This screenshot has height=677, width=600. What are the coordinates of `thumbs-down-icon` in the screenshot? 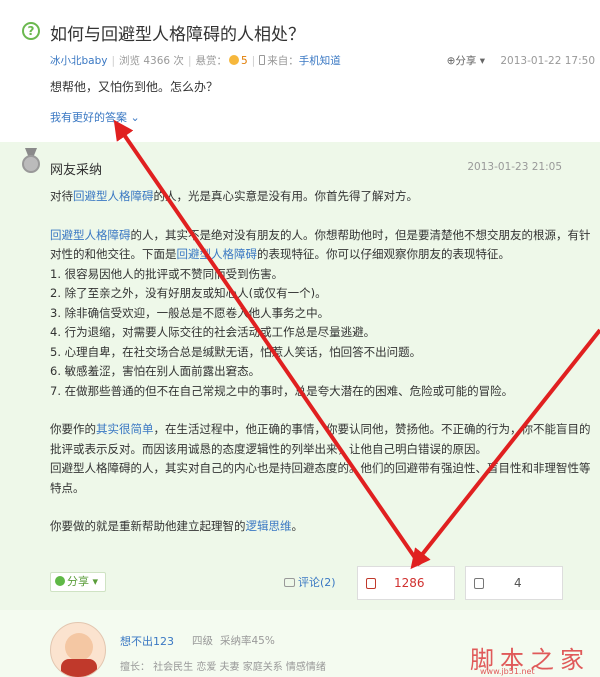 It's located at (479, 583).